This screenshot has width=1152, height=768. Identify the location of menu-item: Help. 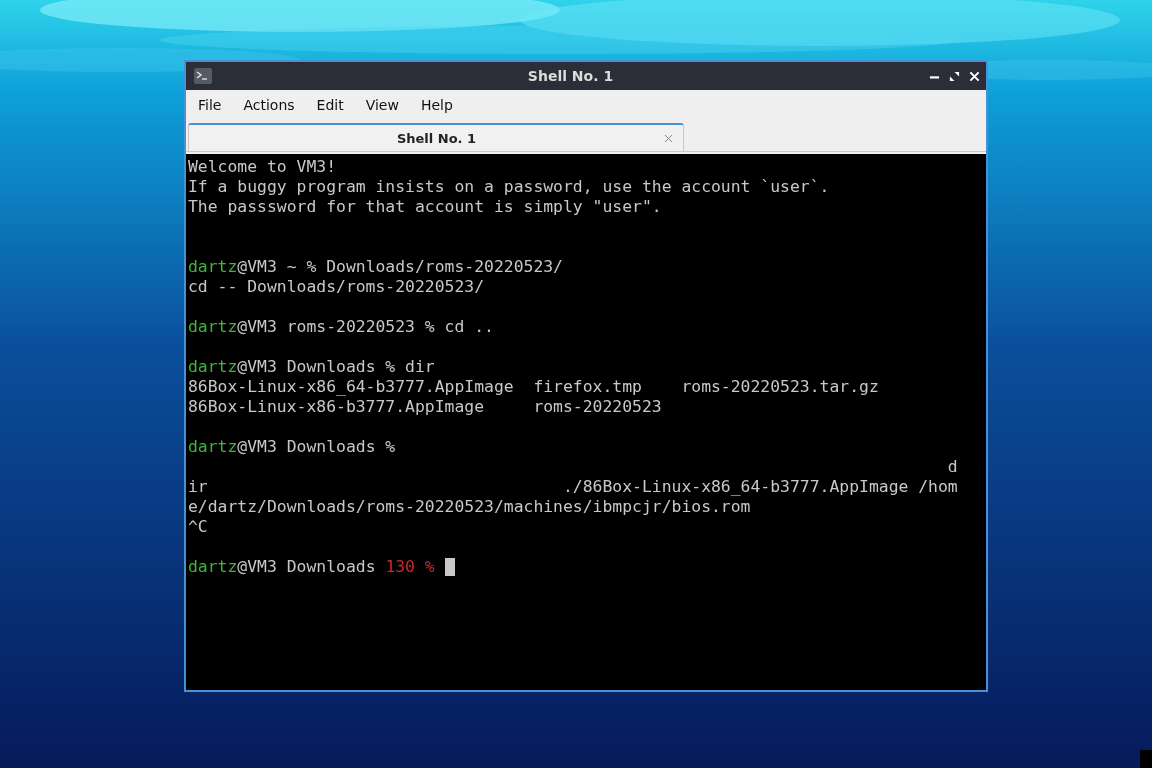
(440, 105).